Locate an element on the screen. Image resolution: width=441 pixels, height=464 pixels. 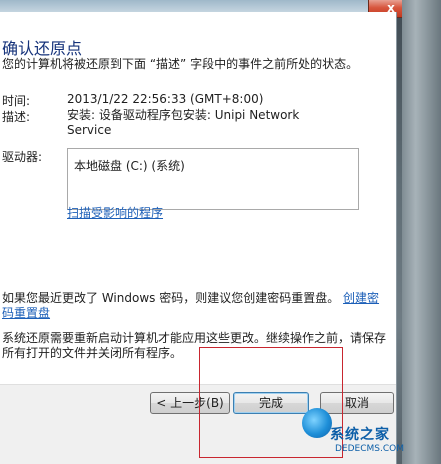
password-note-text: 如果您最近更改了 Windows 密码，则建议您创建密码重置盘。 is located at coordinates (171, 298).